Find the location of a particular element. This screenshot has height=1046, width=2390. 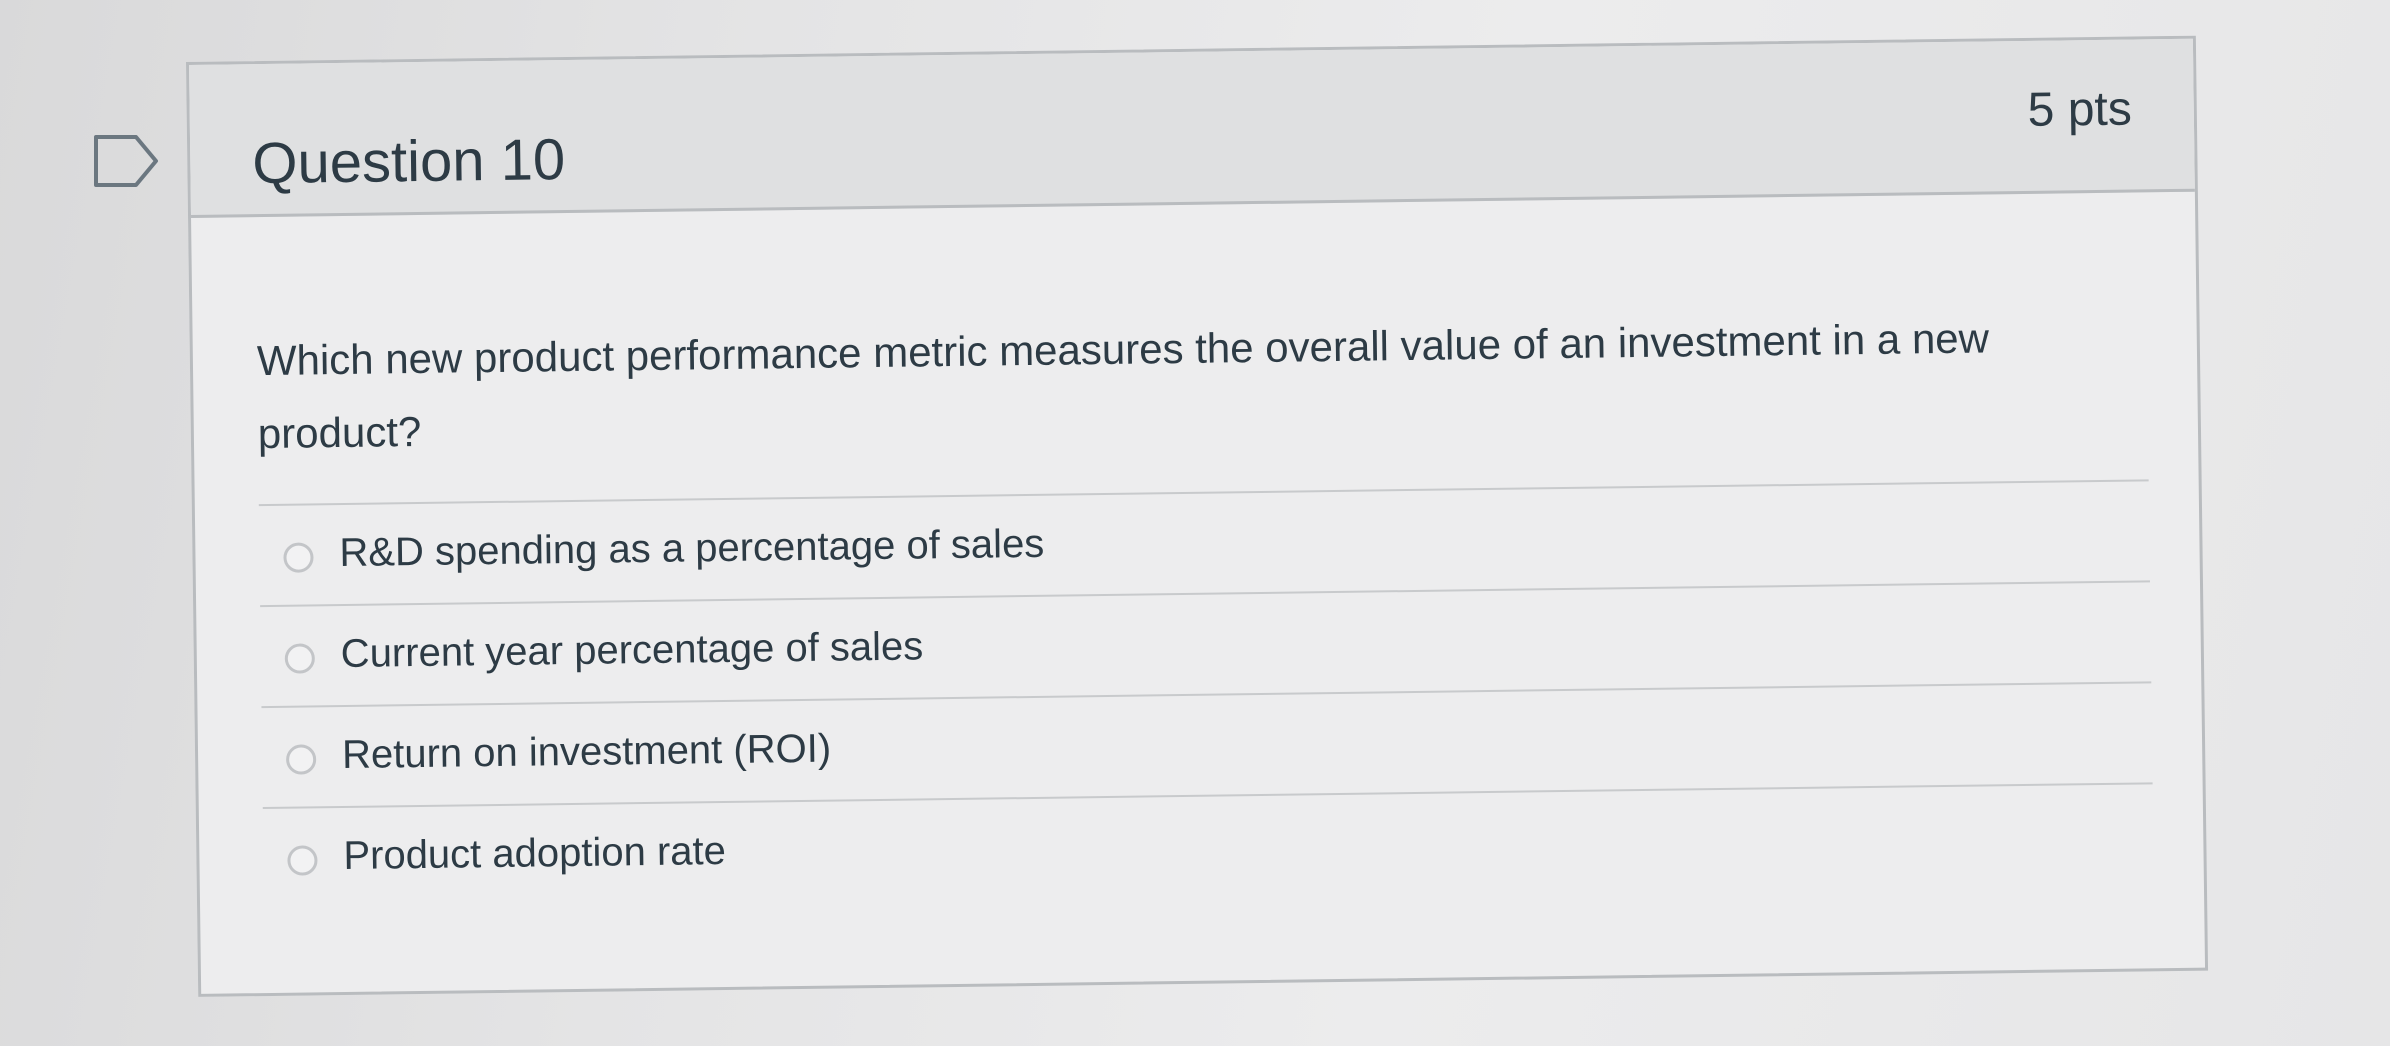

answer-label: Current year percentage of sales is located at coordinates (631, 650).